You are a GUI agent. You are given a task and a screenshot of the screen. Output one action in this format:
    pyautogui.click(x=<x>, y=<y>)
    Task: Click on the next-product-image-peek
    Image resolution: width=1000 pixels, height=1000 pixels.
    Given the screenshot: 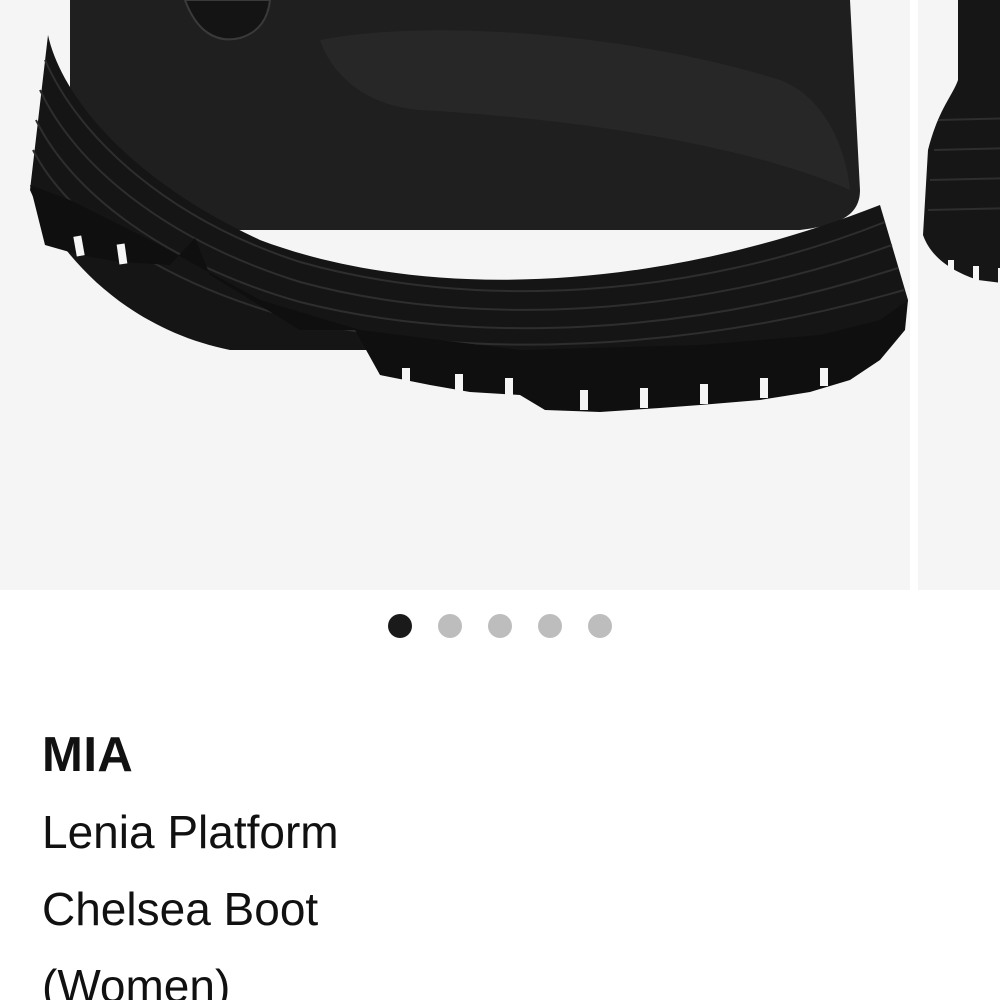 What is the action you would take?
    pyautogui.click(x=959, y=295)
    